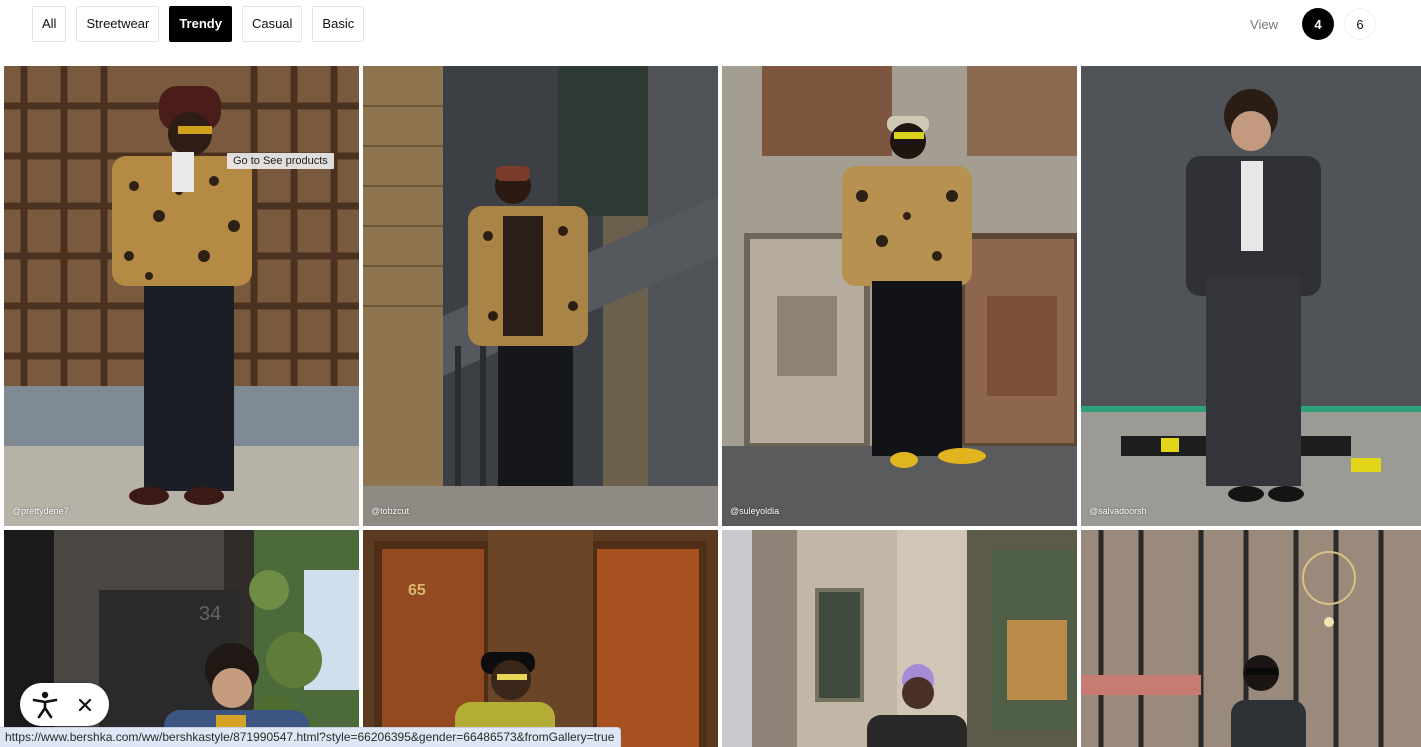 Image resolution: width=1421 pixels, height=747 pixels. I want to click on filter-casual: Casual, so click(272, 24).